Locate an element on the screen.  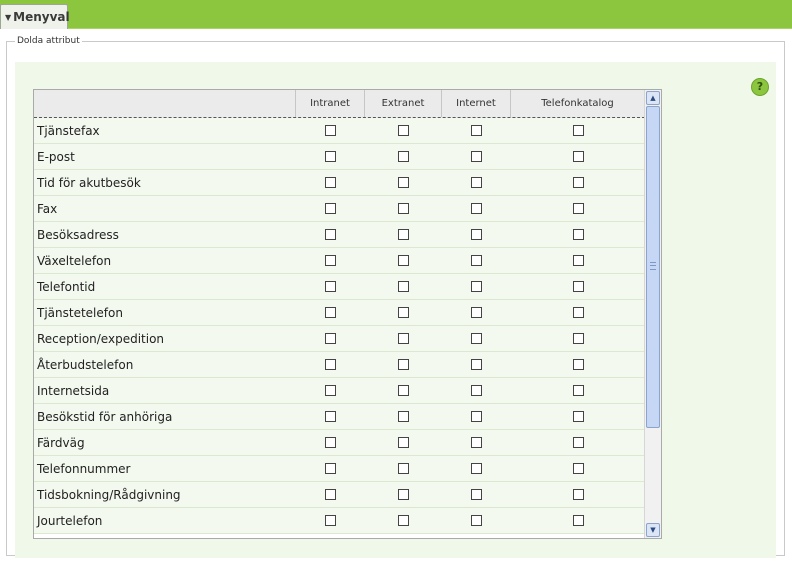
scrollbar-thumb is located at coordinates (653, 267).